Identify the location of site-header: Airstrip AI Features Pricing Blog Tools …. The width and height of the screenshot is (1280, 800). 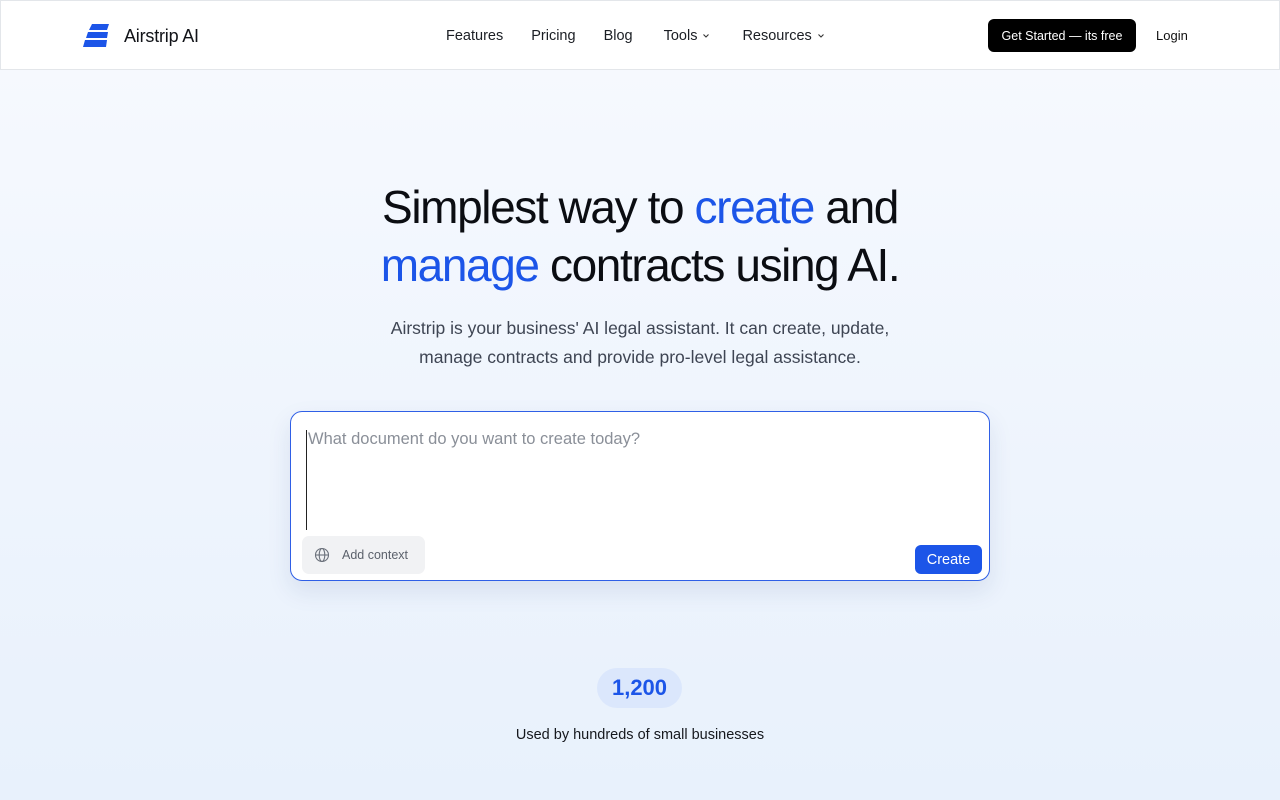
(640, 35).